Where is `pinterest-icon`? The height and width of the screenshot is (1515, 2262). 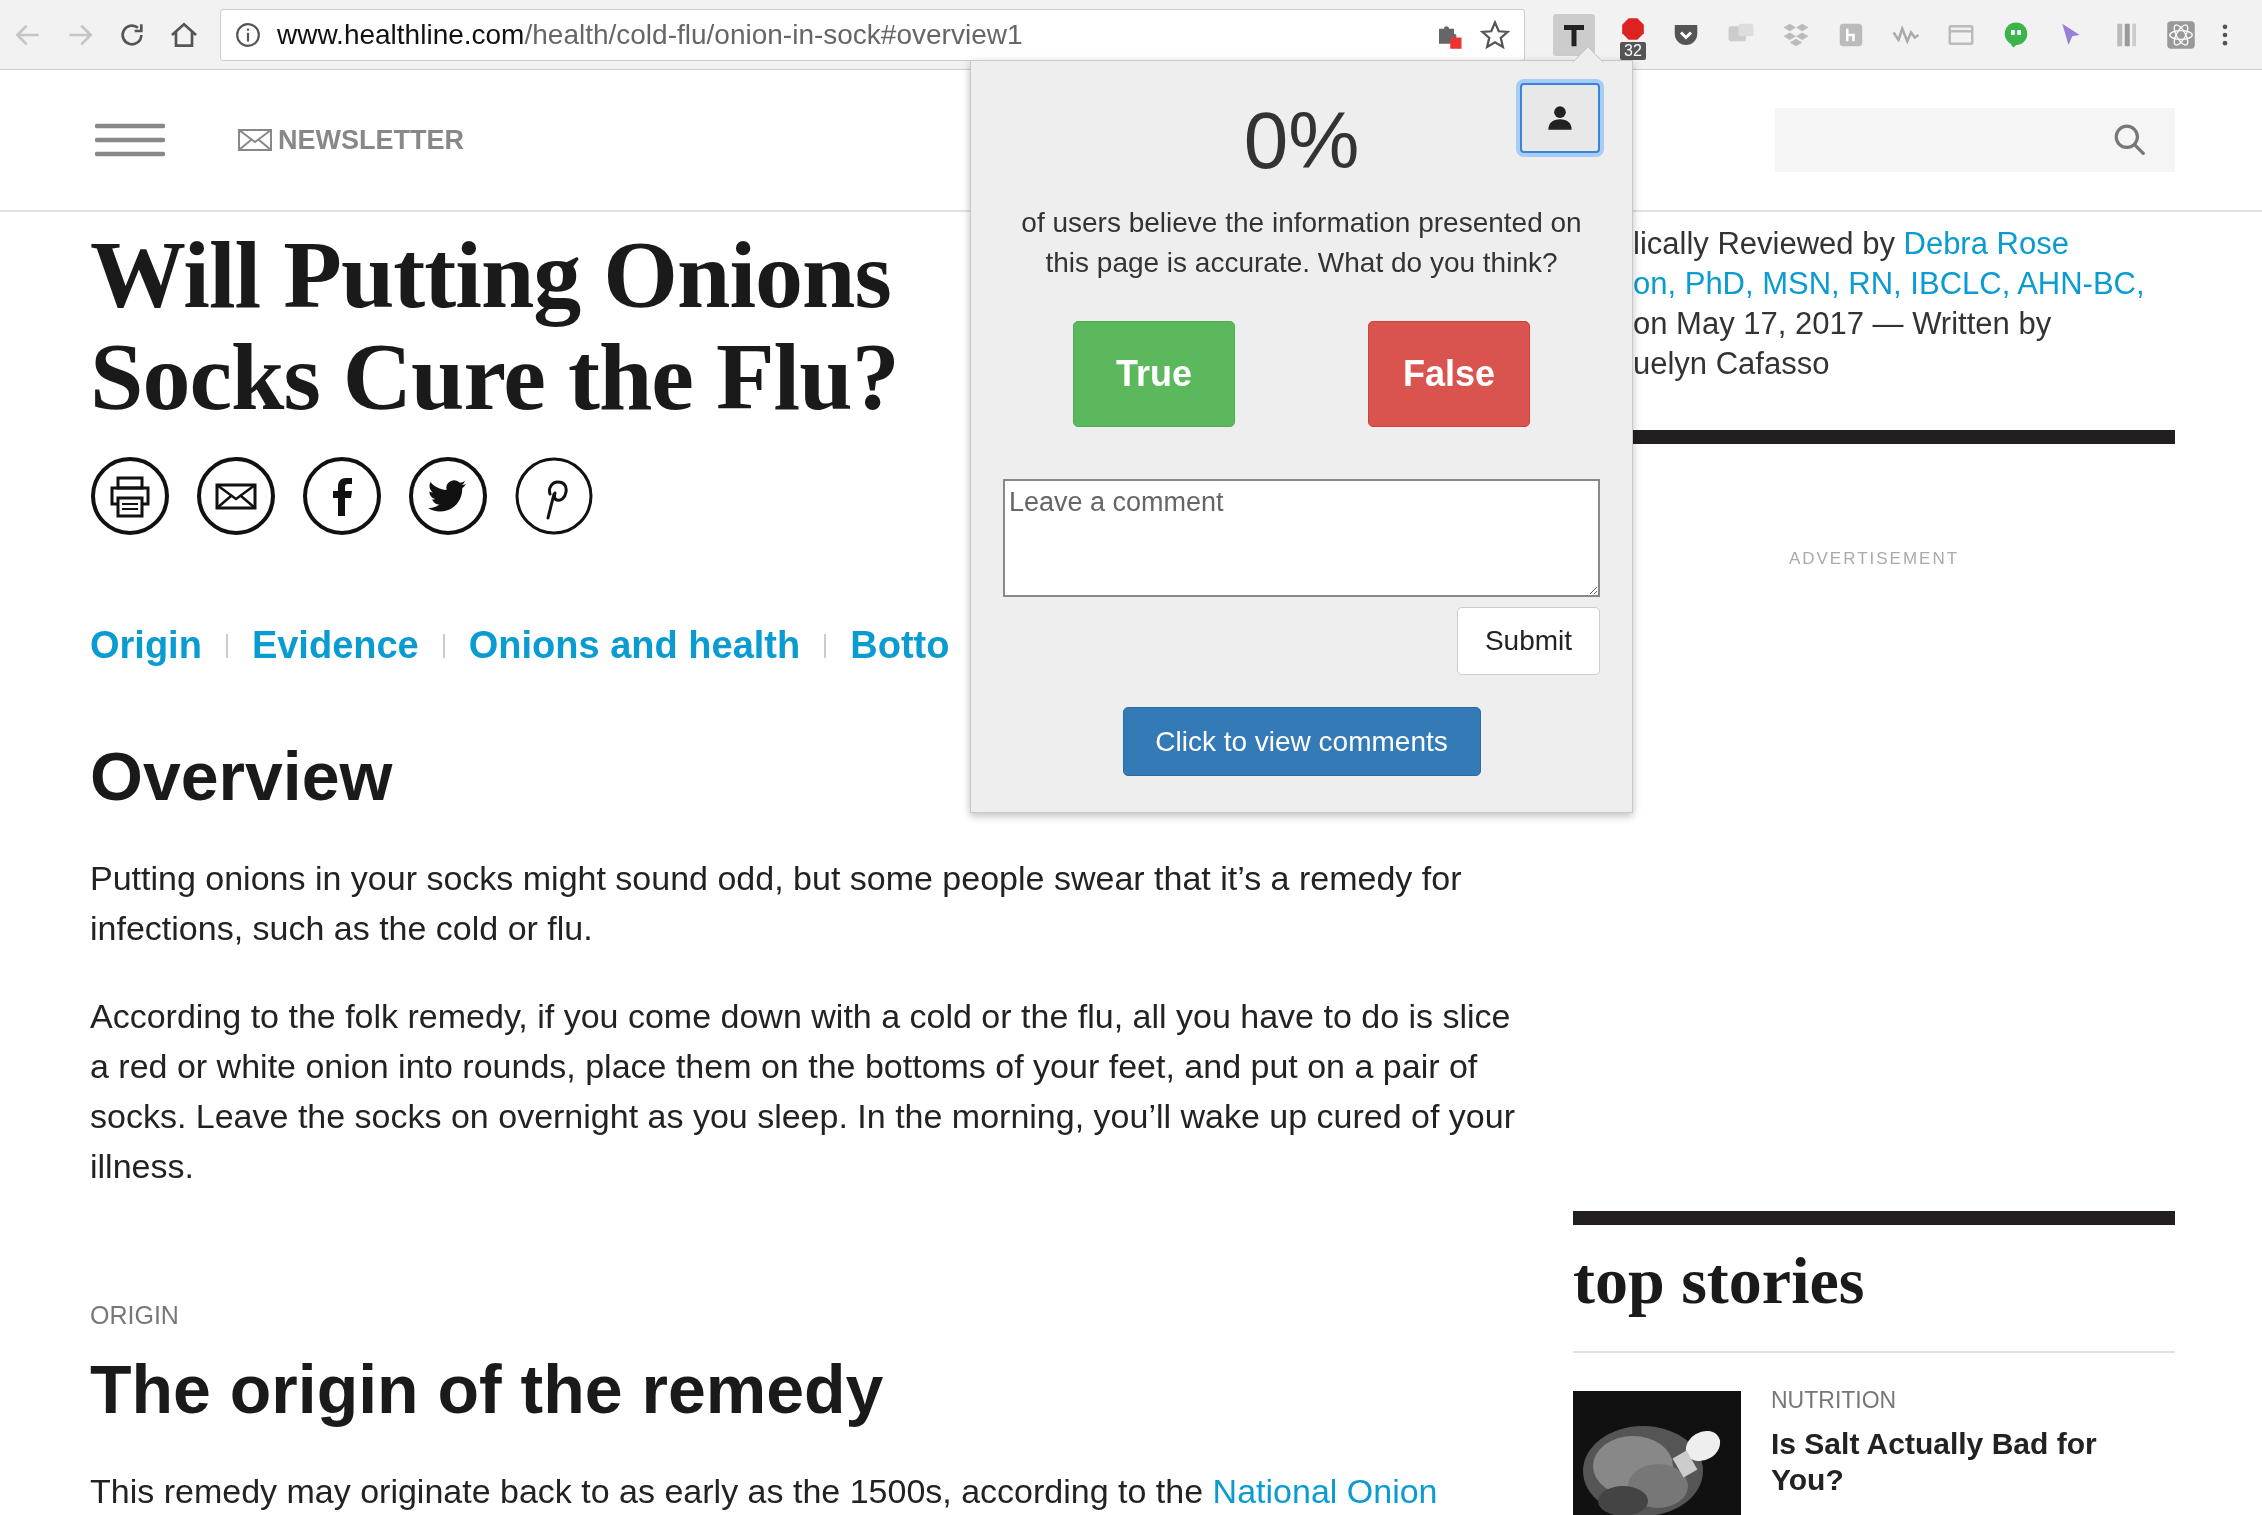
pinterest-icon is located at coordinates (554, 496).